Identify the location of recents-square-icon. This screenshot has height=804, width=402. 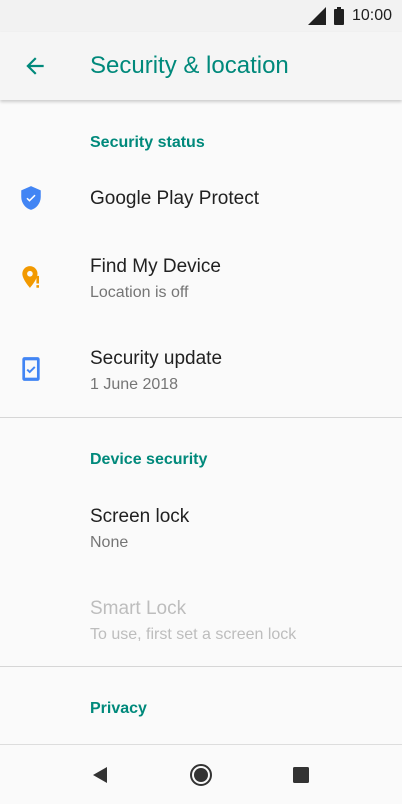
(301, 775).